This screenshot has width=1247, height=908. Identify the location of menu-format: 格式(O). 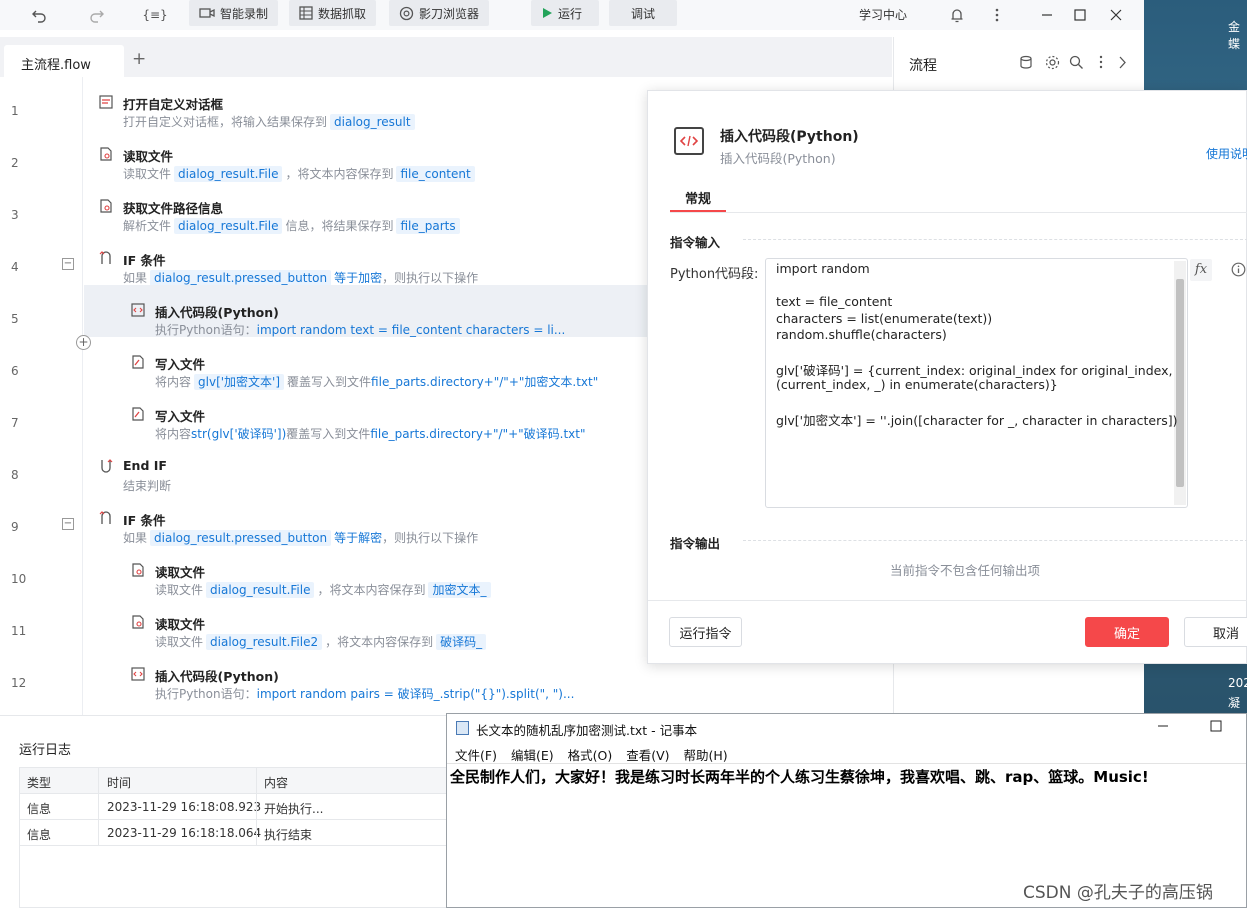
(590, 754).